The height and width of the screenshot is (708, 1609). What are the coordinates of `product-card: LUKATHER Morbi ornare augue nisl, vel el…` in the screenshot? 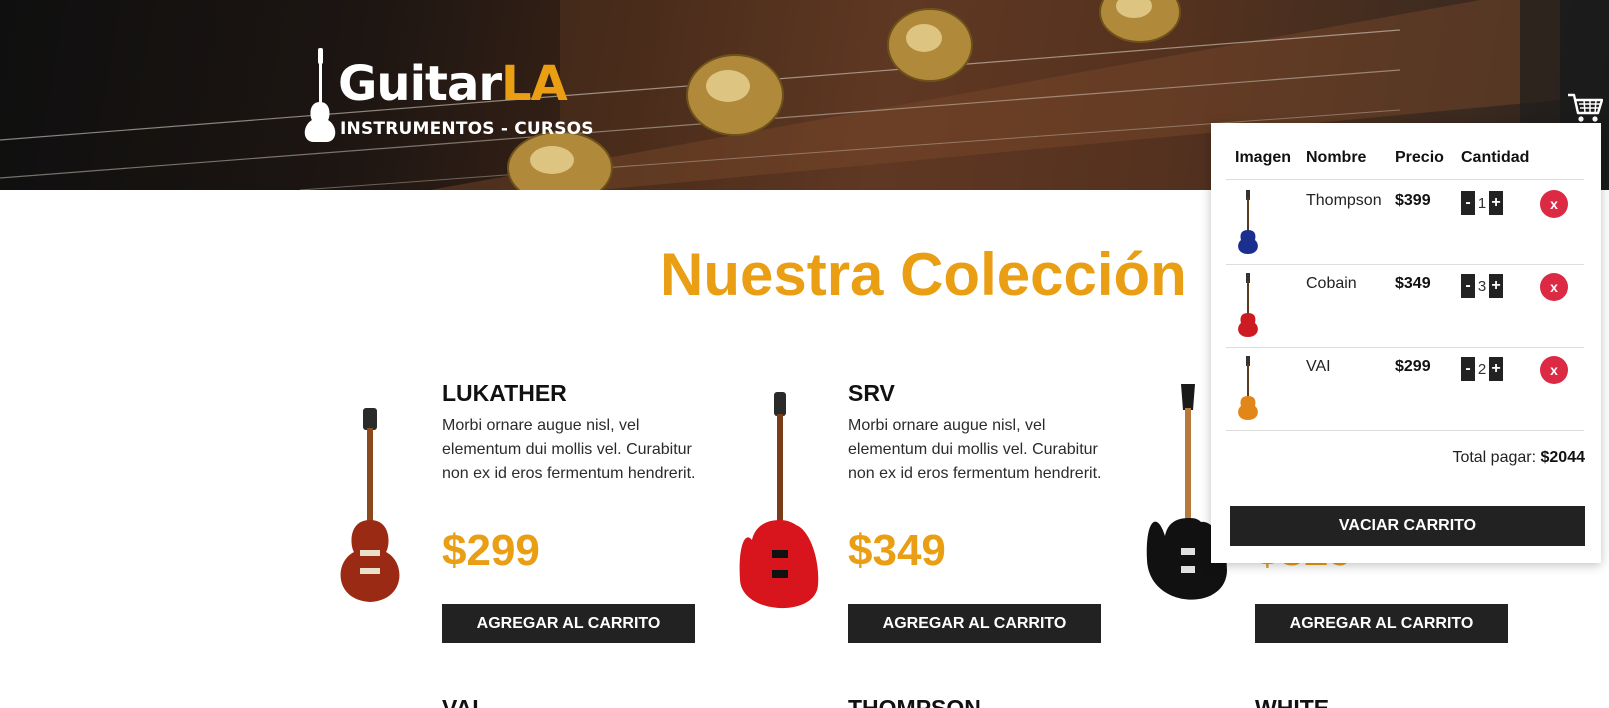 It's located at (520, 530).